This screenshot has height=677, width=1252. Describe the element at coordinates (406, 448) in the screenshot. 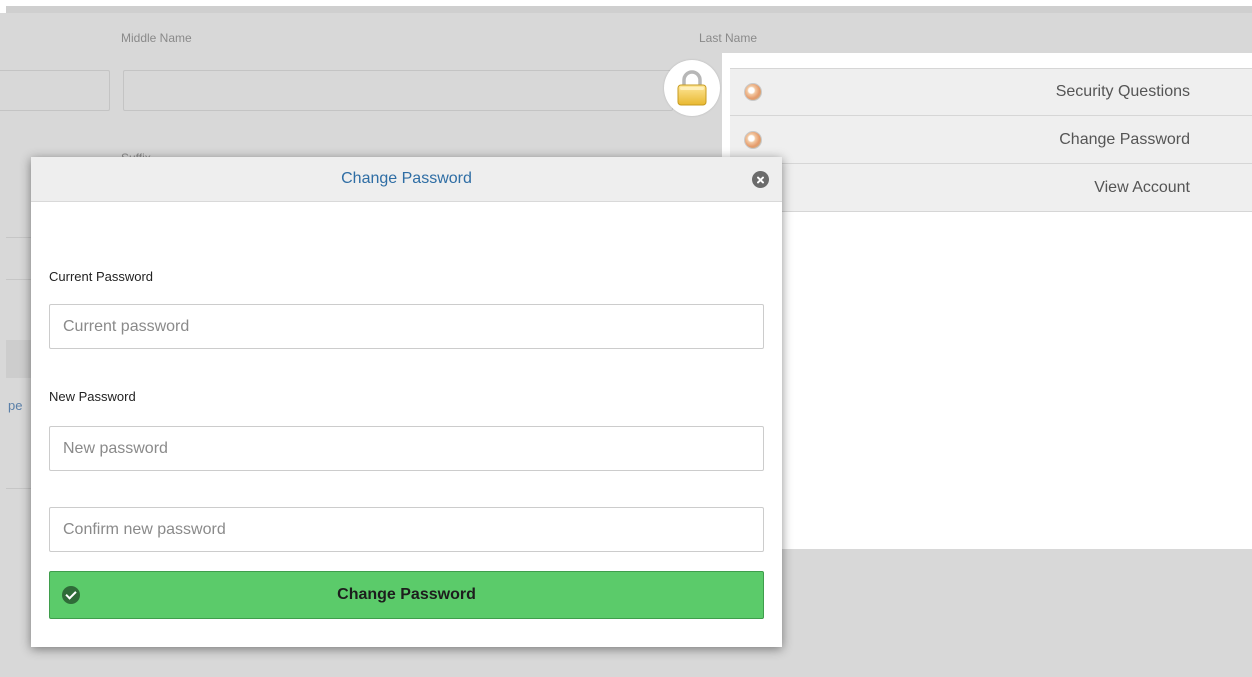

I see `new-password-field` at that location.